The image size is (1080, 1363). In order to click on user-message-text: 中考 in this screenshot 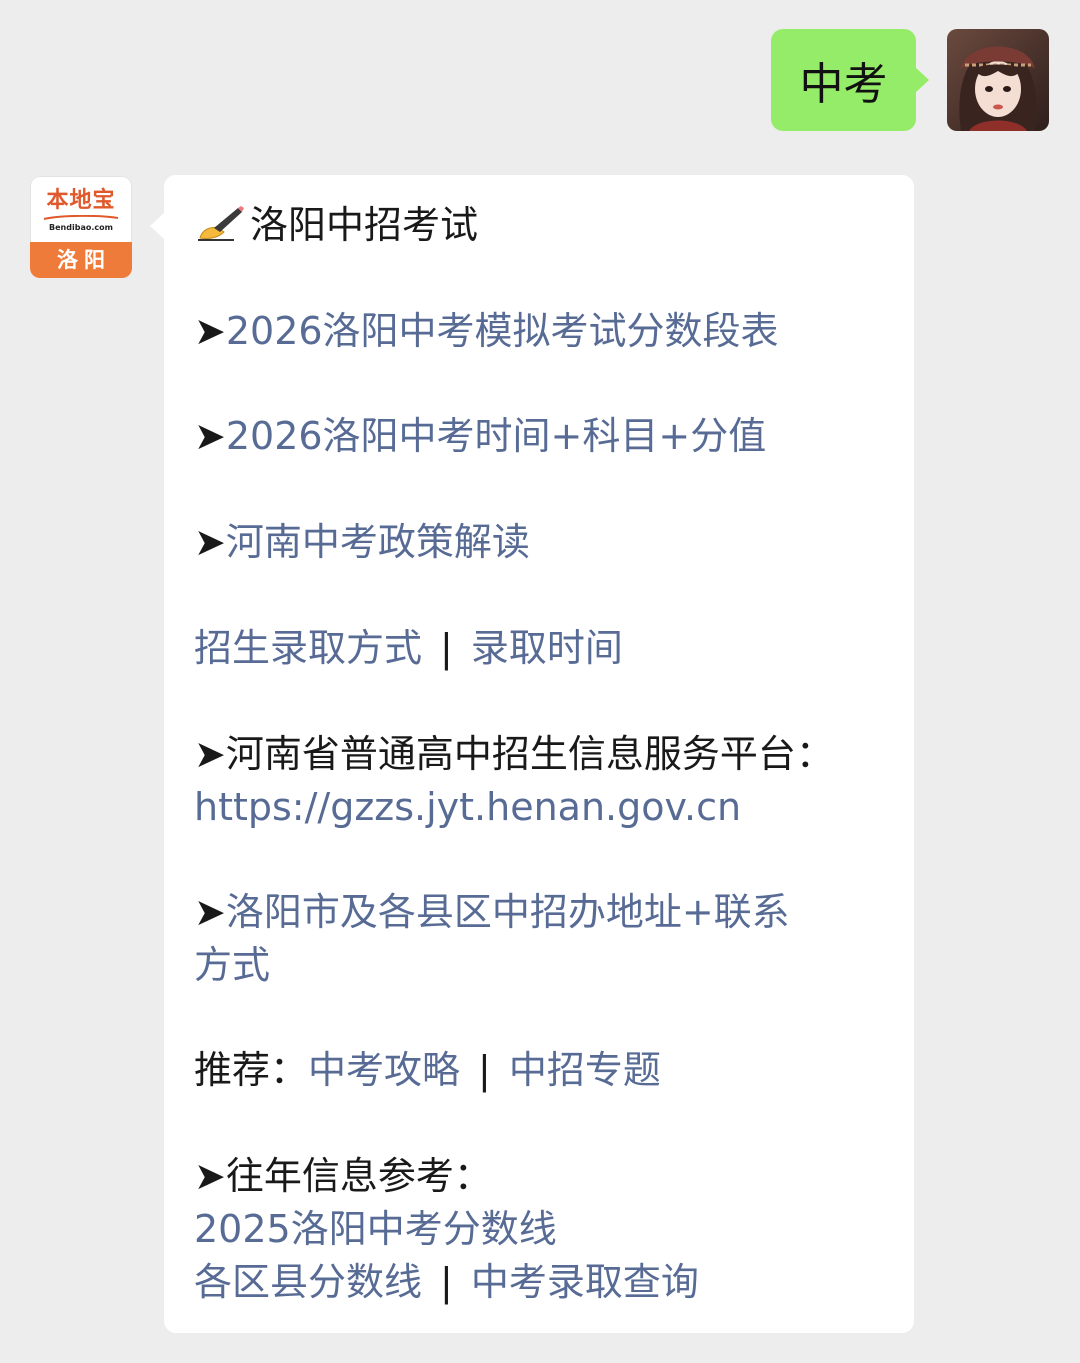, I will do `click(843, 84)`.